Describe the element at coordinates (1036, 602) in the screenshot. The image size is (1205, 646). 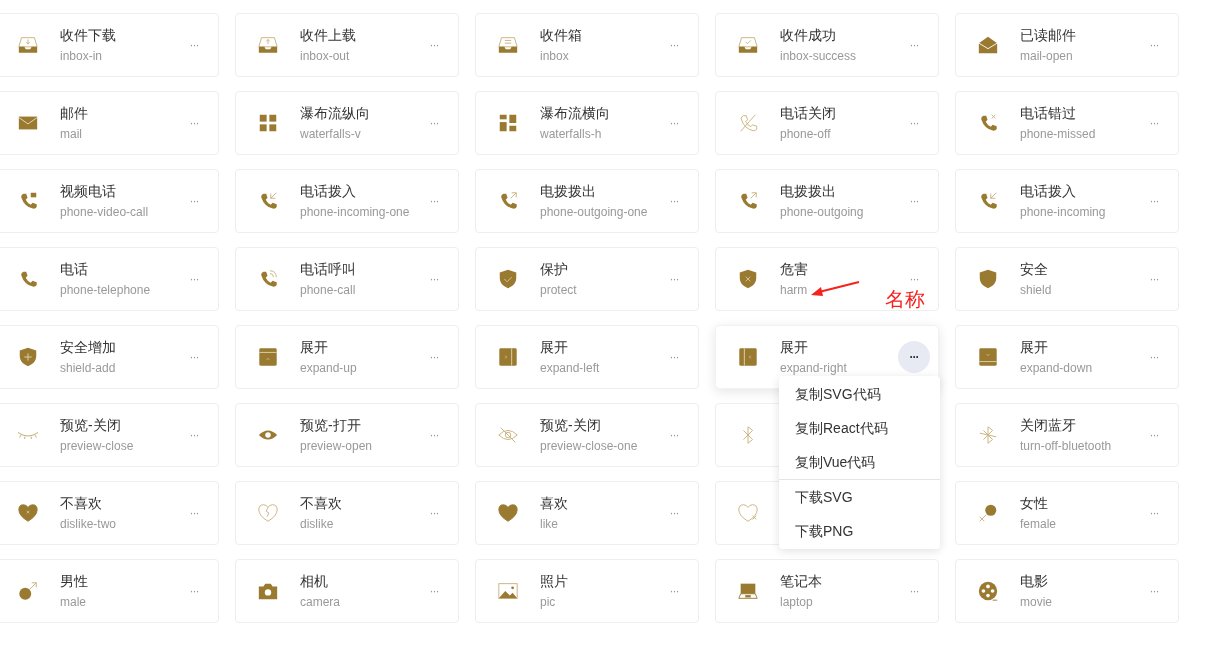
I see `icon-name: movie` at that location.